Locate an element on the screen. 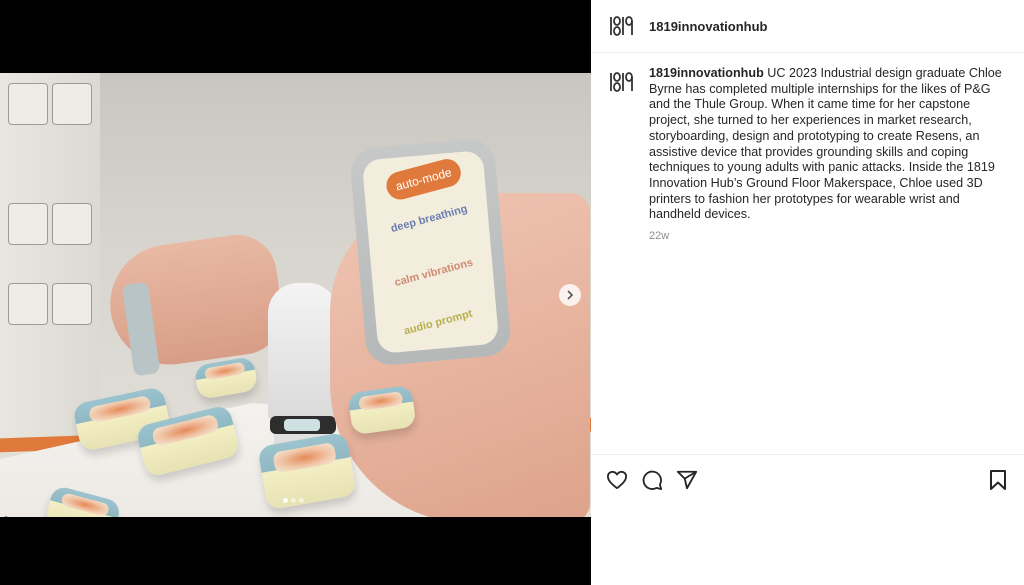  heart-icon is located at coordinates (617, 479).